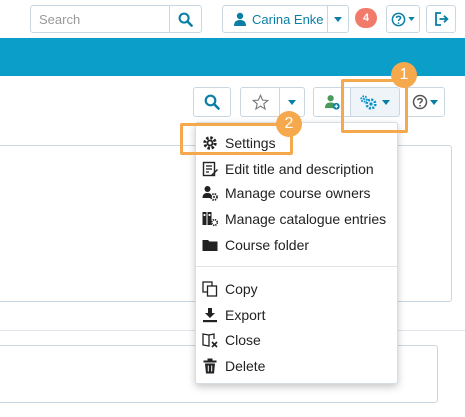 The image size is (465, 417). What do you see at coordinates (210, 315) in the screenshot?
I see `download-icon` at bounding box center [210, 315].